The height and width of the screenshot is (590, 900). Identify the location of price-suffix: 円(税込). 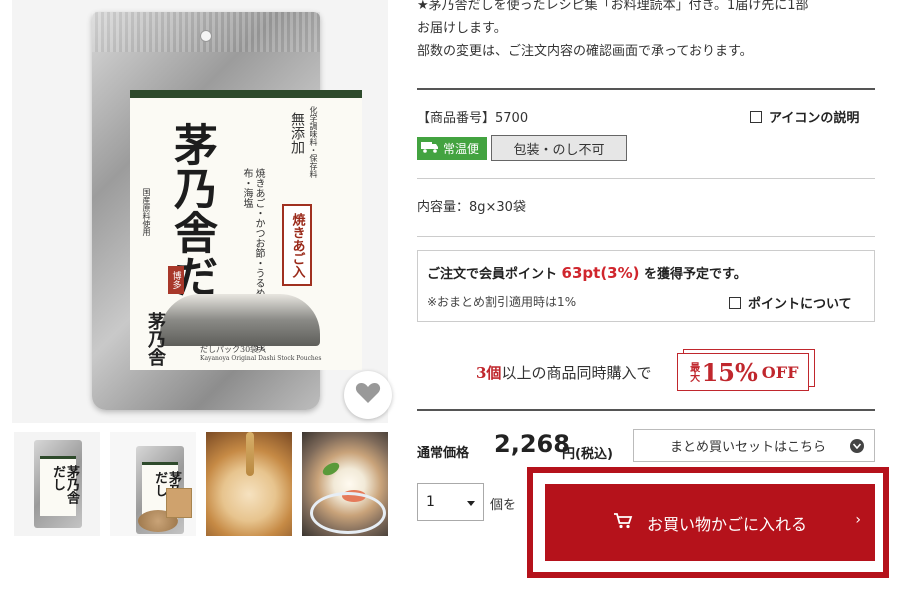
(587, 454).